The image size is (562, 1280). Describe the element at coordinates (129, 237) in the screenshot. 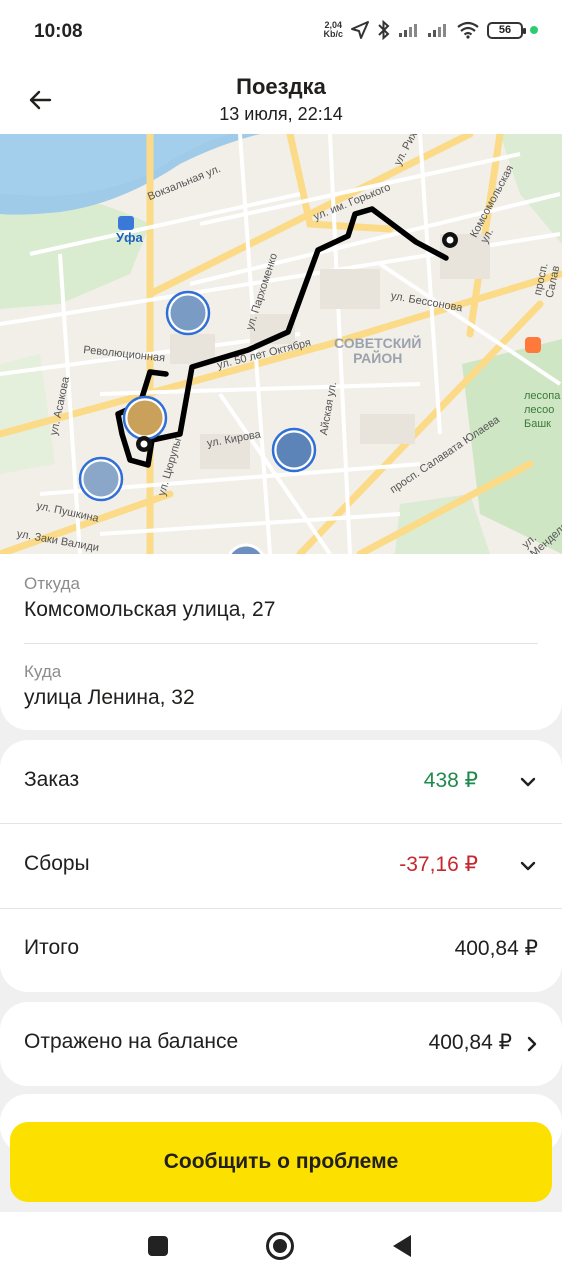

I see `map-label-station: Уфа` at that location.